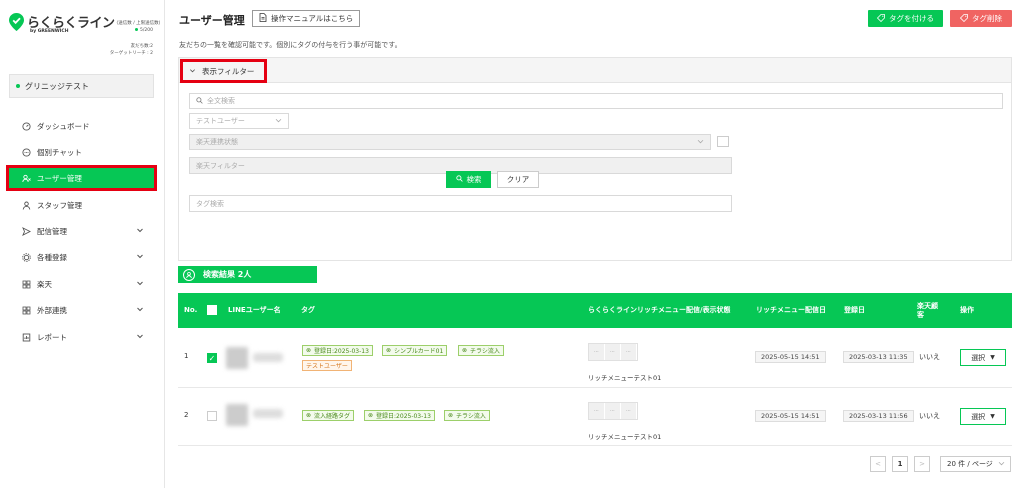 Image resolution: width=1024 pixels, height=488 pixels. I want to click on brand-sub: (送信数 / 上限送信数), so click(138, 23).